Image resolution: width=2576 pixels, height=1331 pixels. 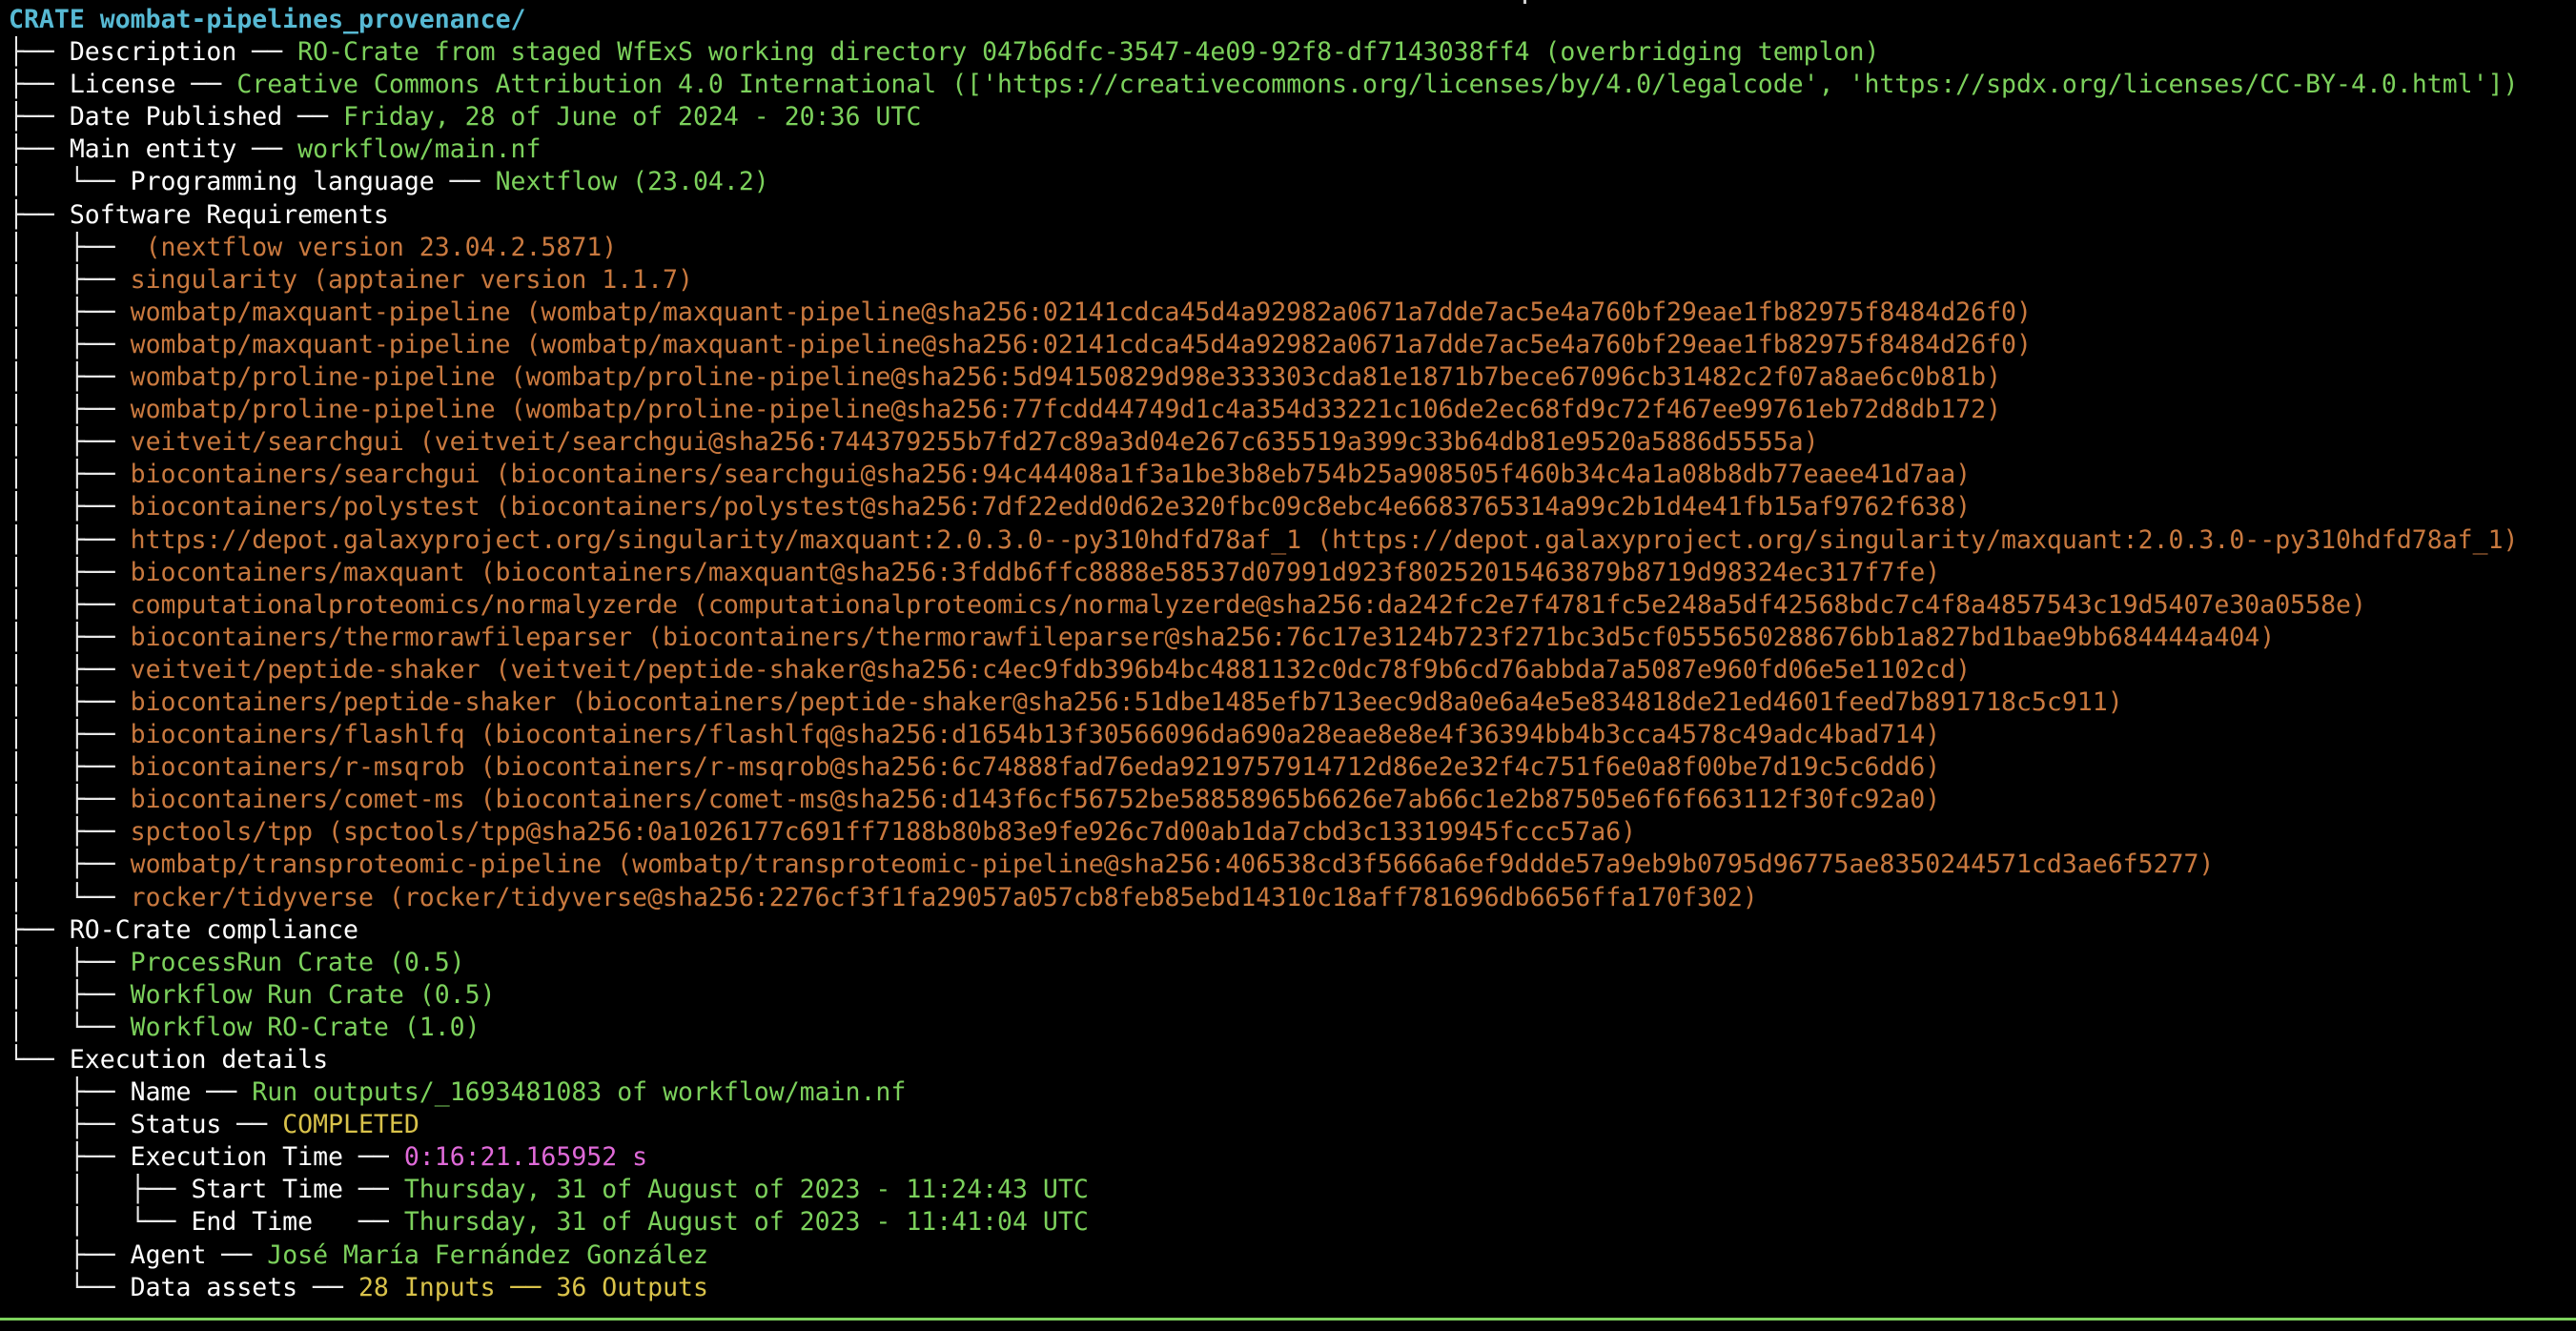 What do you see at coordinates (267, 1222) in the screenshot?
I see `end-time-label: End Time` at bounding box center [267, 1222].